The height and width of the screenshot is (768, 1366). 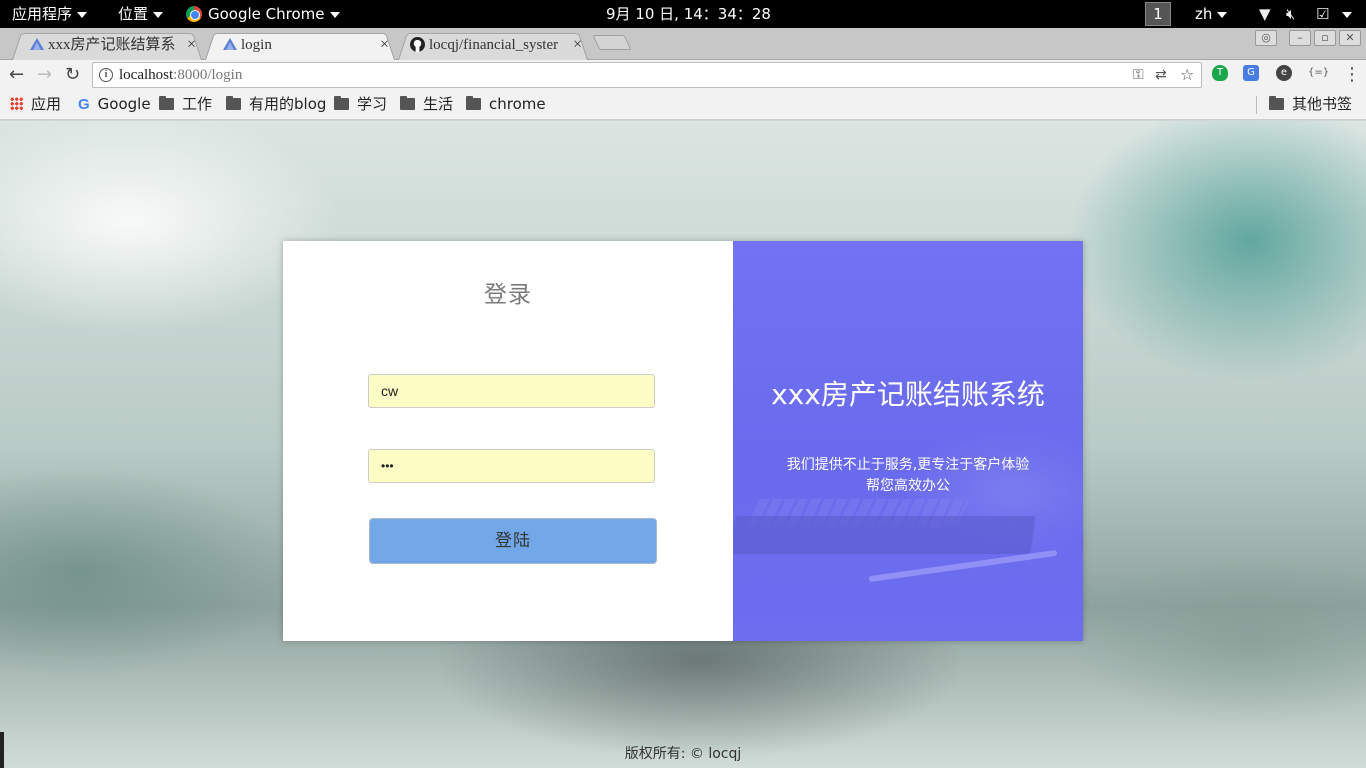 I want to click on brand-title: xxx房产记账结账系统, so click(x=908, y=394).